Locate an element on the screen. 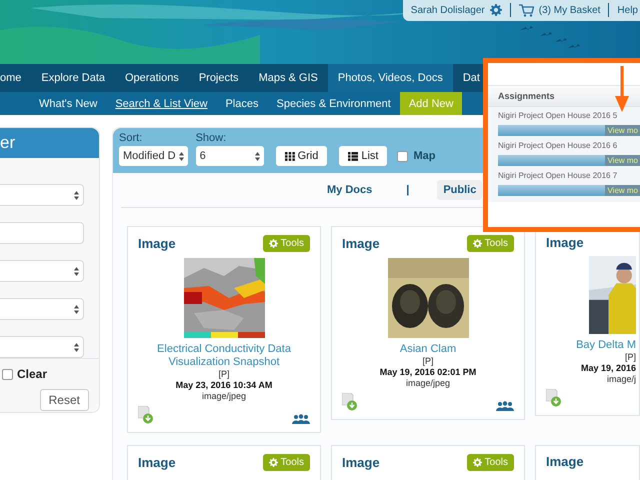 The height and width of the screenshot is (480, 640). docs-tab: My Docs is located at coordinates (349, 190).